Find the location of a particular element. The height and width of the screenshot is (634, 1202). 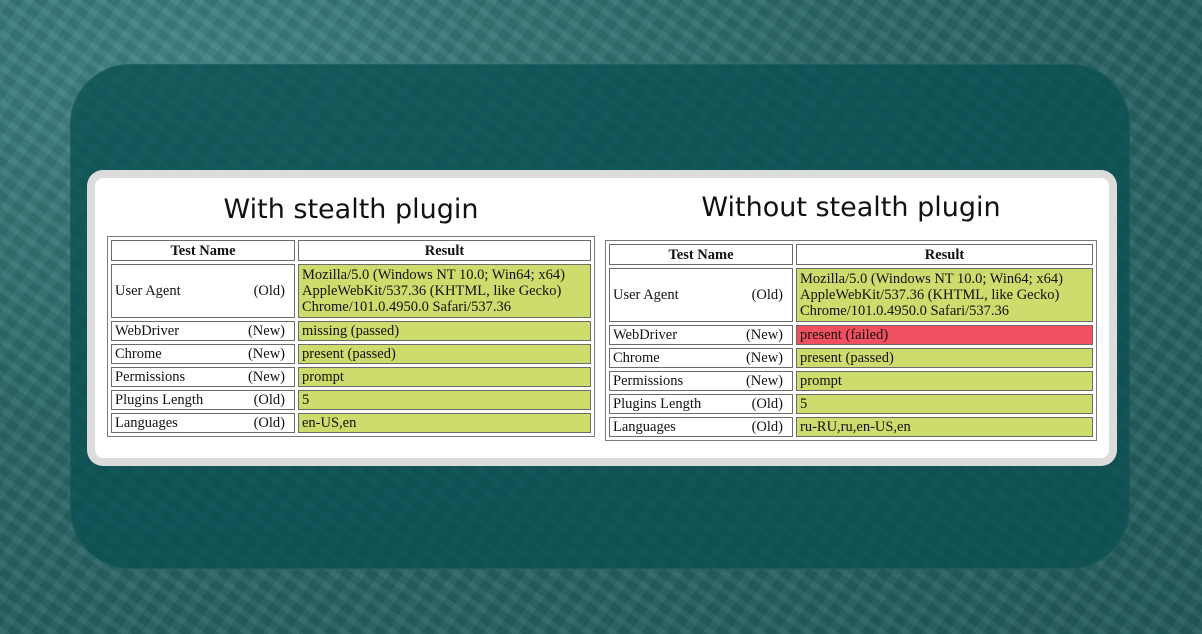

table-row: WebDriver (New) missing (passed) is located at coordinates (351, 331).